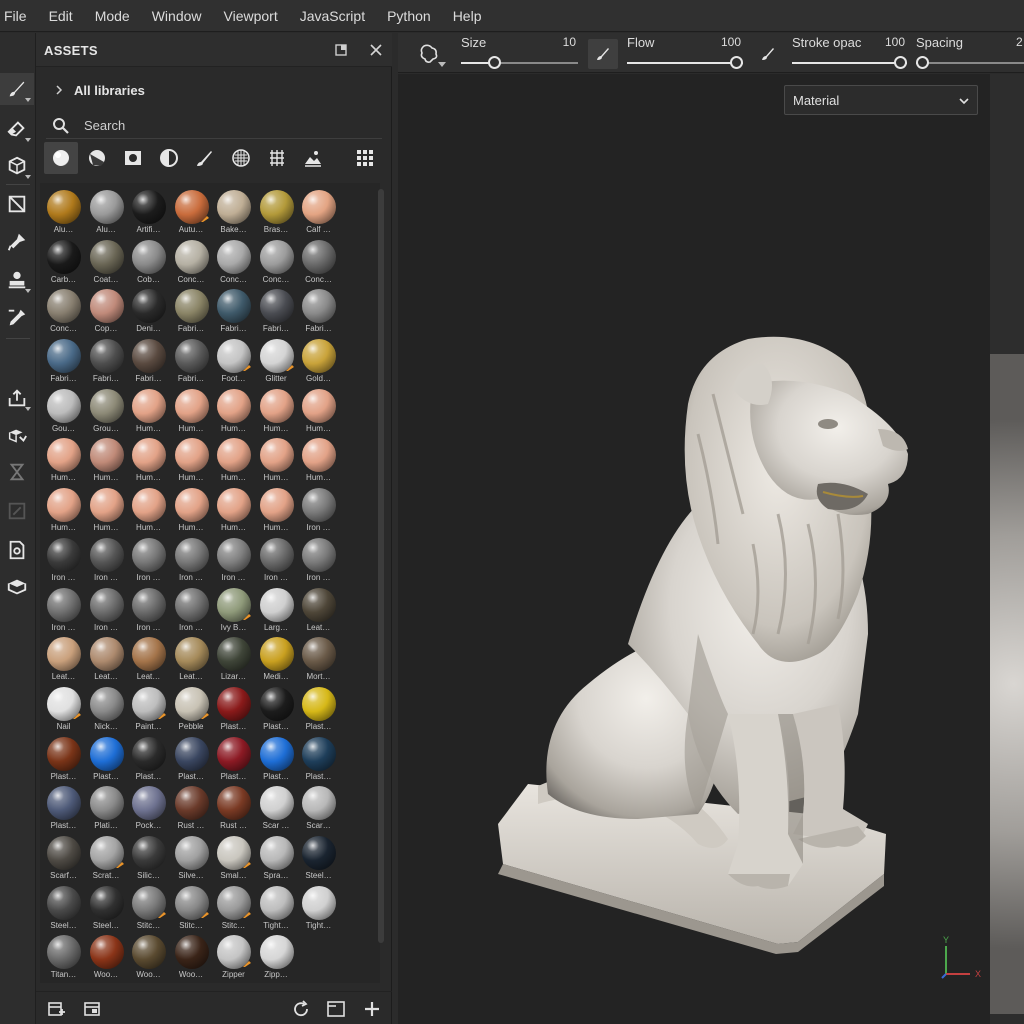  I want to click on clone-stamp-icon, so click(17, 280).